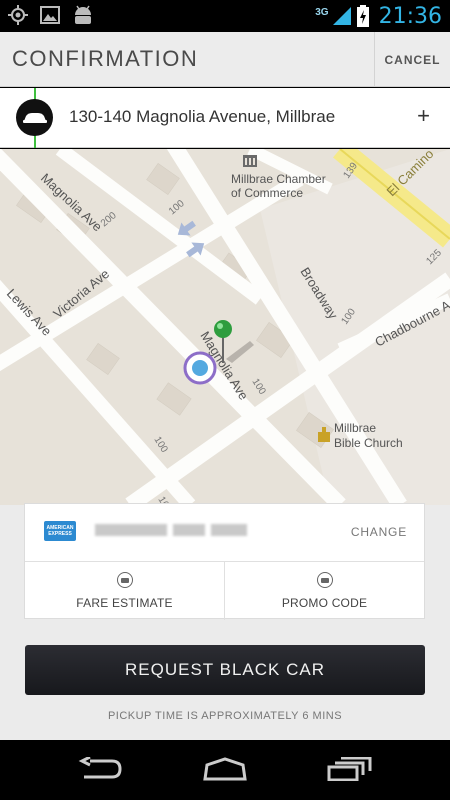  What do you see at coordinates (50, 15) in the screenshot?
I see `gallery-icon` at bounding box center [50, 15].